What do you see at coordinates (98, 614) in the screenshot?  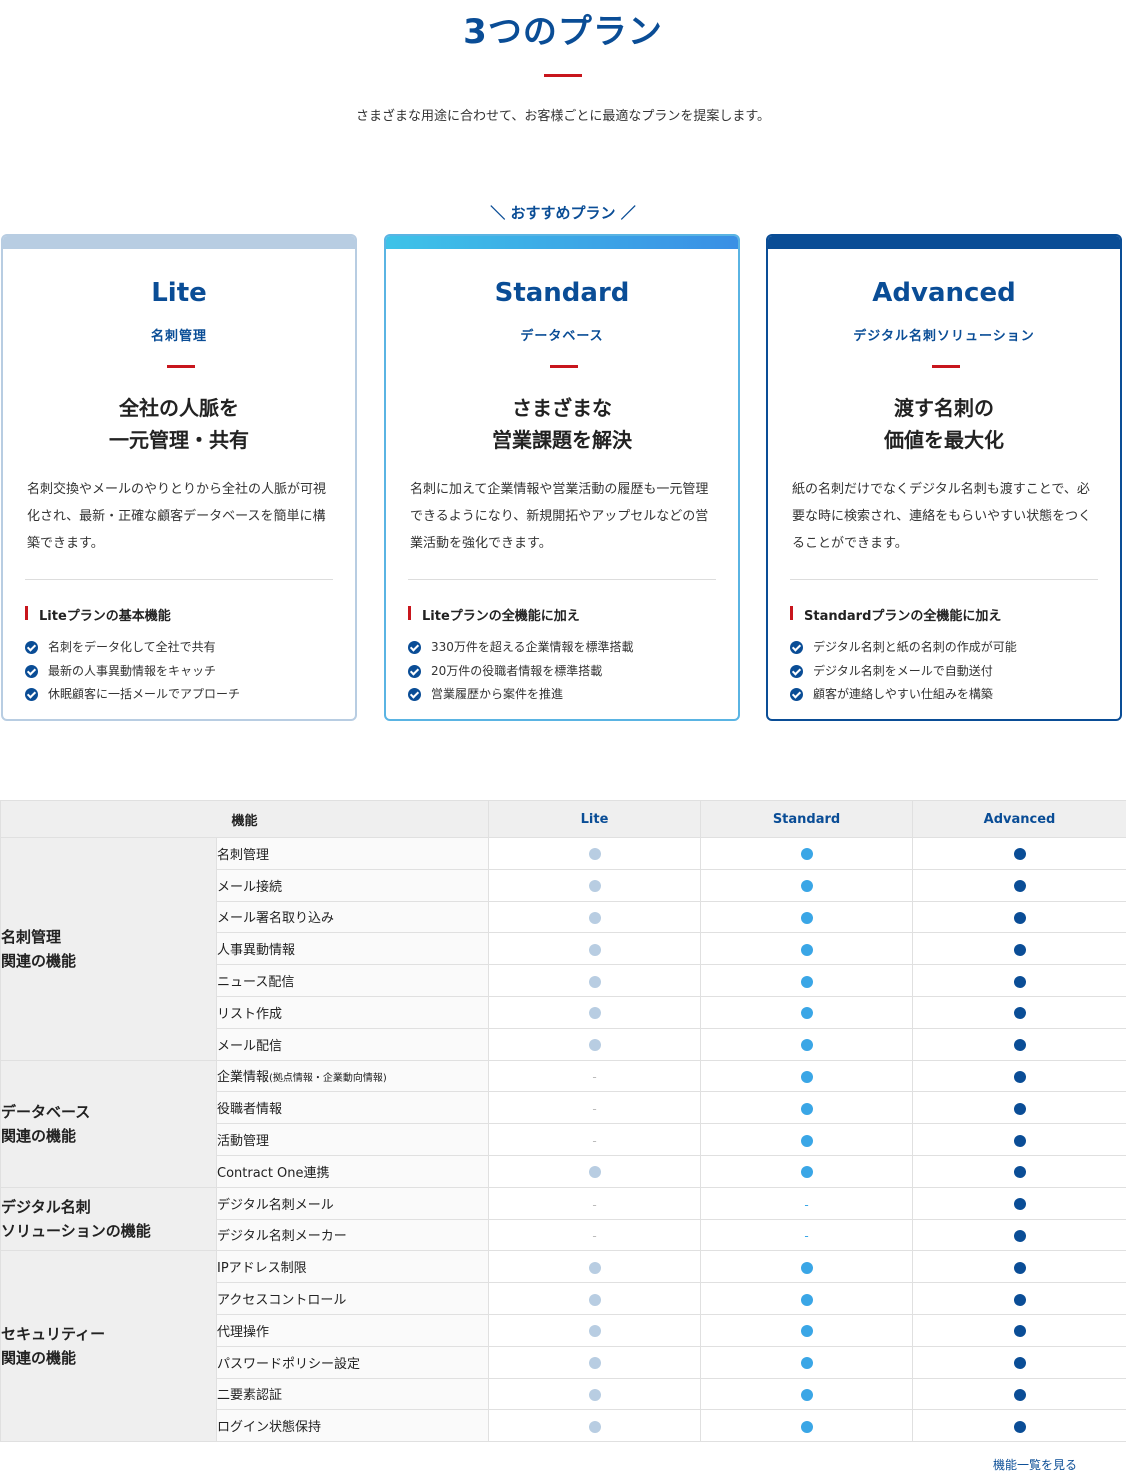 I see `plan-feature-label: Liteプランの基本機能` at bounding box center [98, 614].